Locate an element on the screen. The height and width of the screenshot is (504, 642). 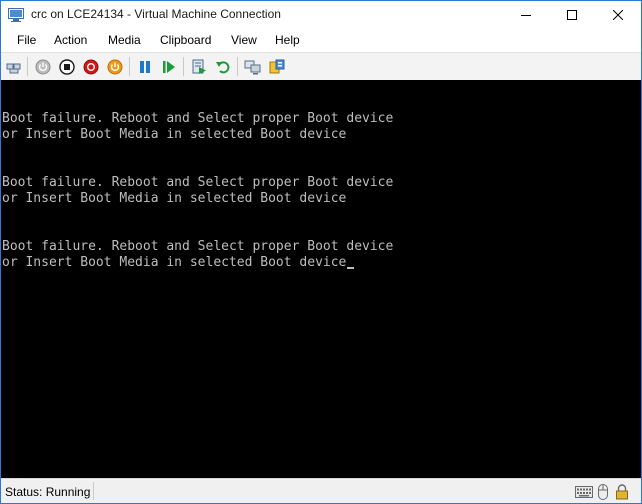
power-button is located at coordinates (115, 67).